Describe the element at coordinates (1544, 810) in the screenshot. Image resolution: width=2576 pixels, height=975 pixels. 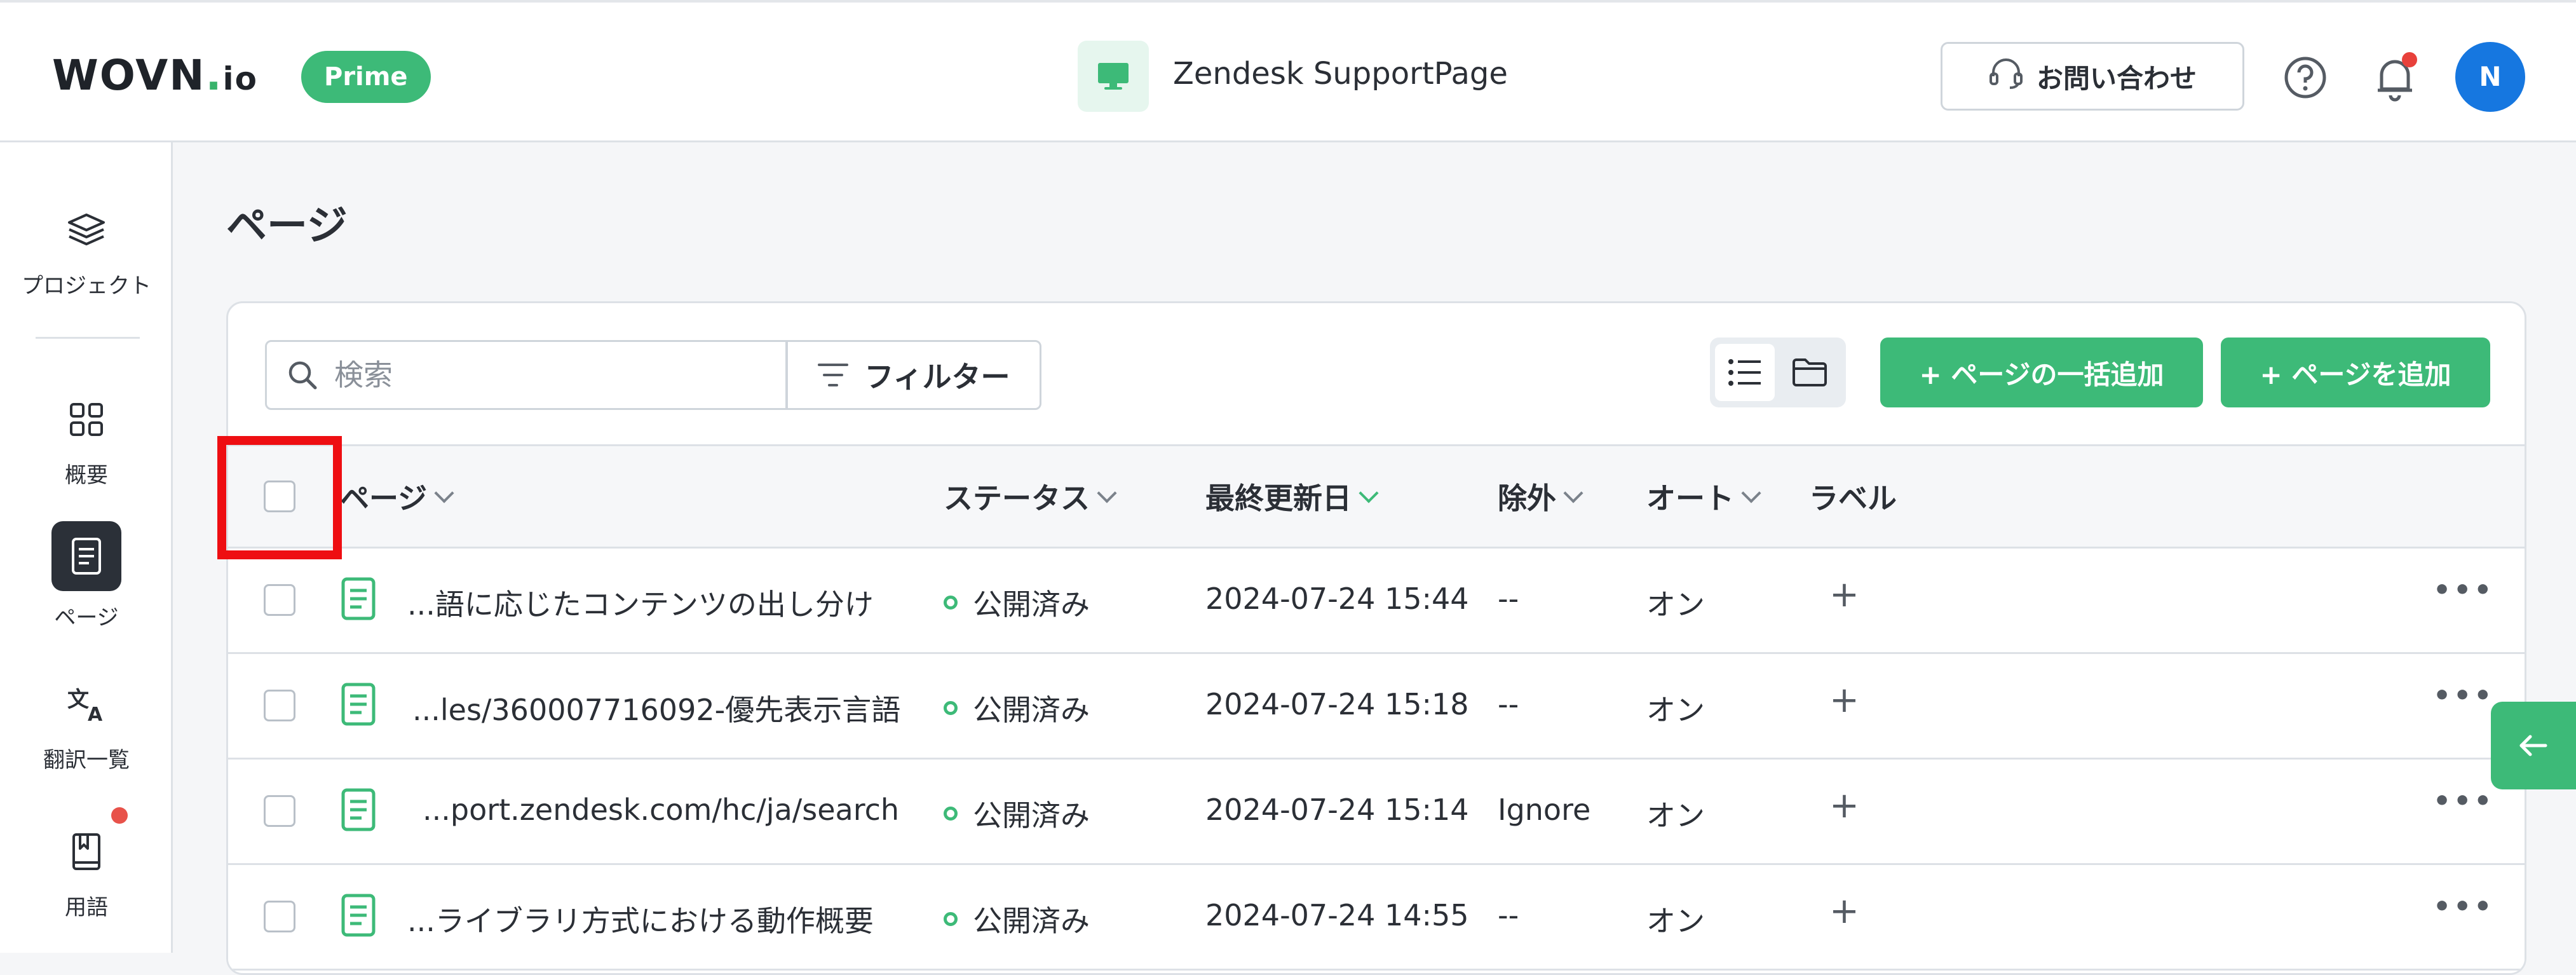
I see `exclude-value: Ignore` at that location.